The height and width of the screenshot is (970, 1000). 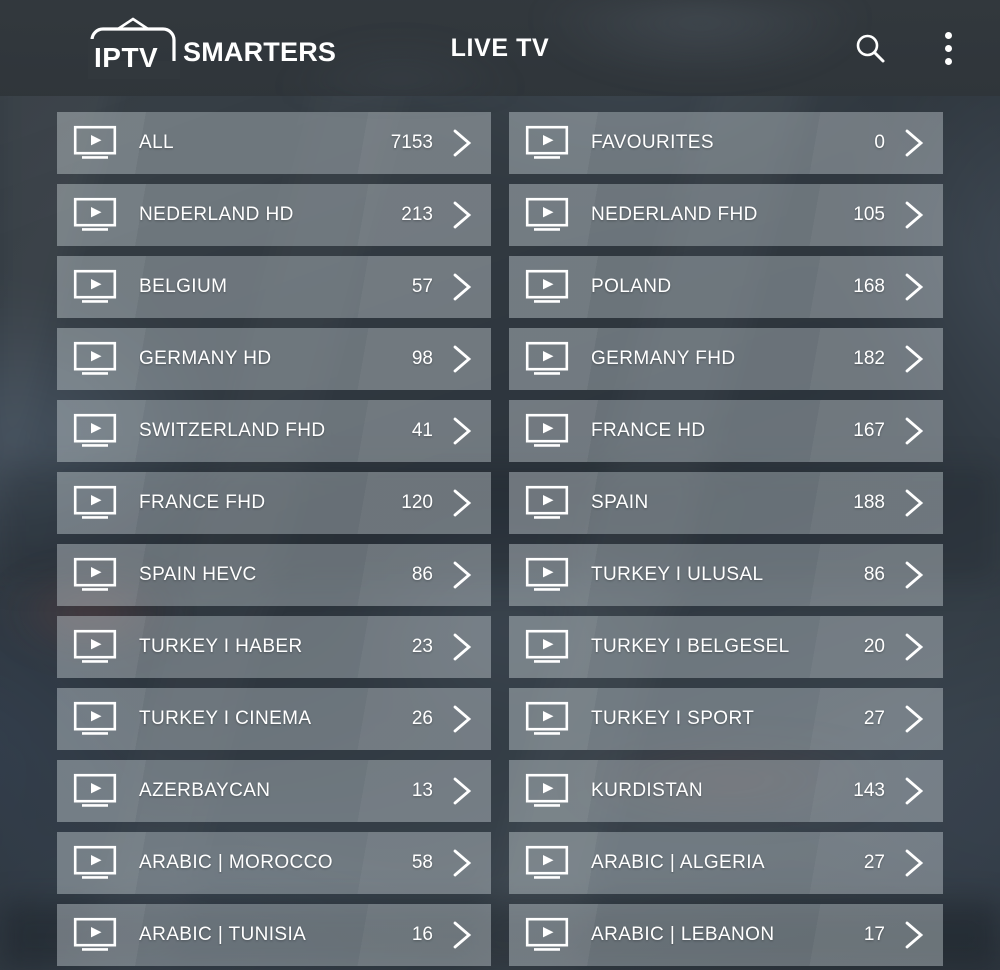 I want to click on overflow-menu-button, so click(x=948, y=48).